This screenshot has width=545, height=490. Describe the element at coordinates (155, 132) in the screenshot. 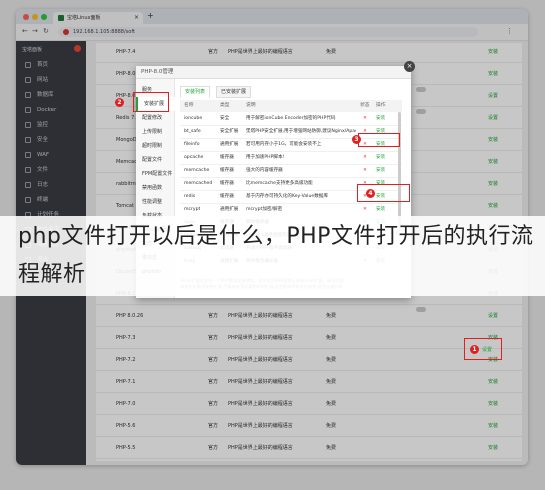

I see `dialog-menu-item: 上传限制` at that location.